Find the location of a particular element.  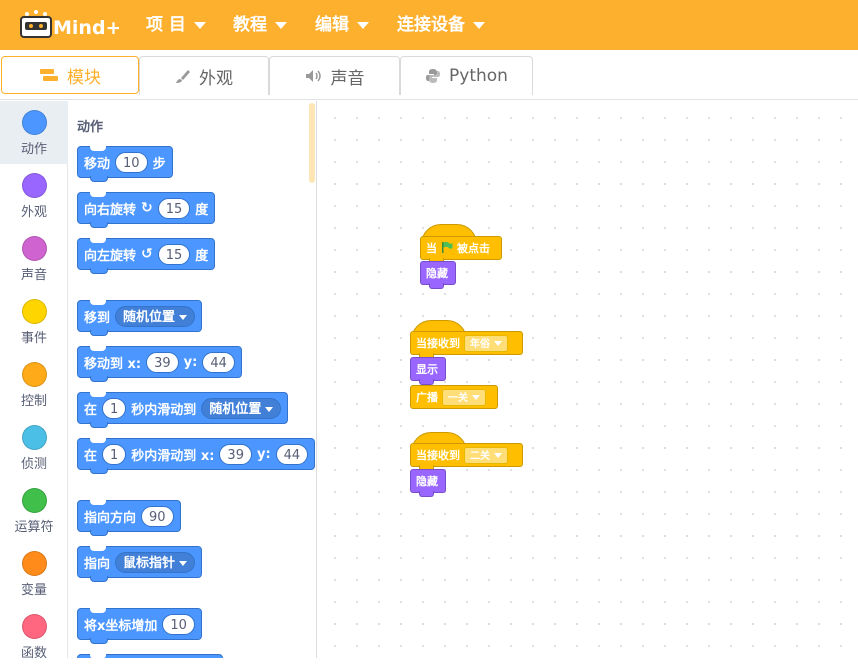

category-events: 事件 is located at coordinates (34, 321).